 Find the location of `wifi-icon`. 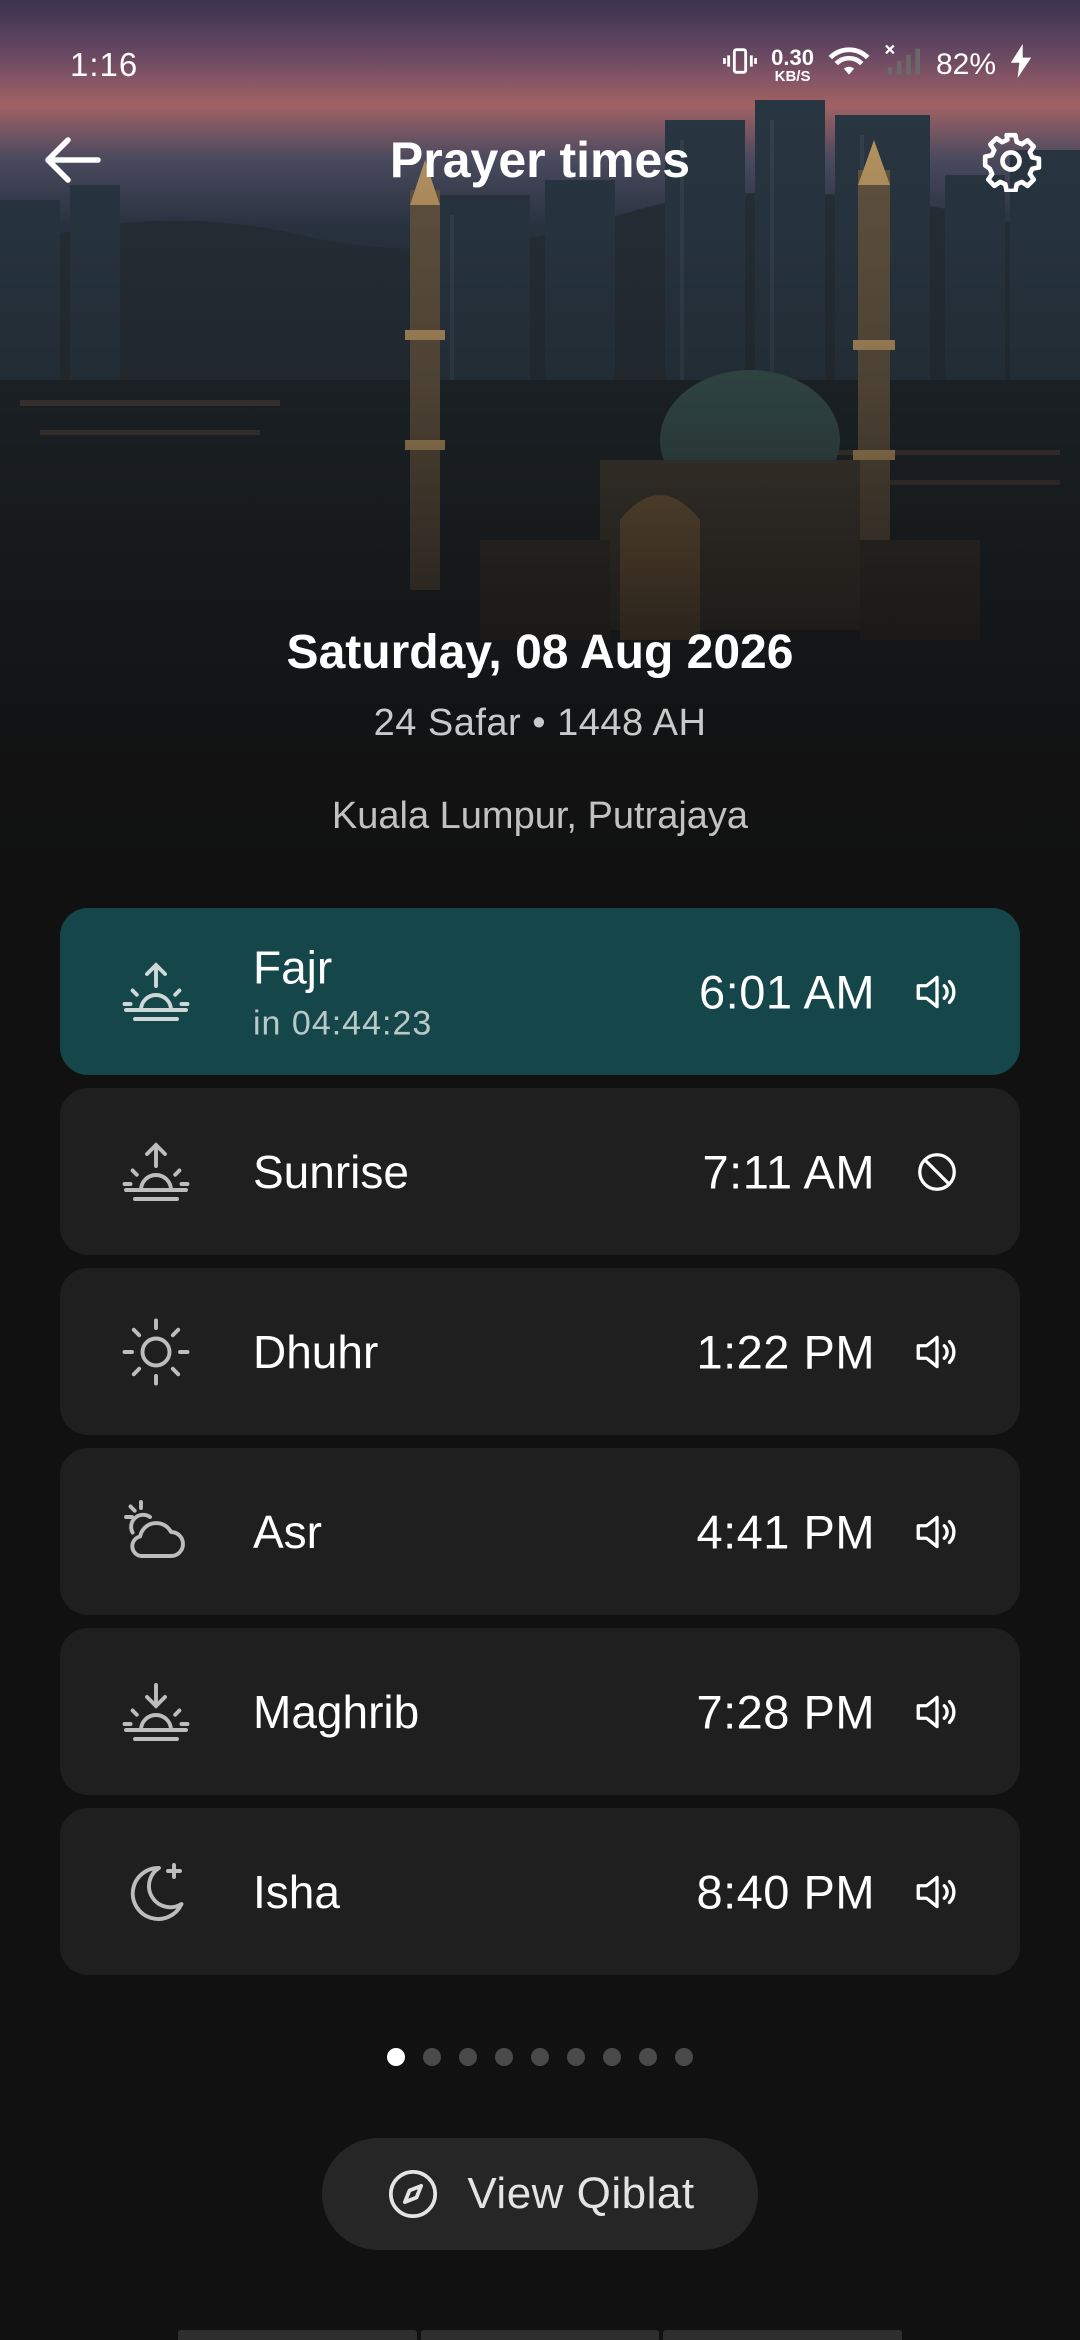

wifi-icon is located at coordinates (849, 65).